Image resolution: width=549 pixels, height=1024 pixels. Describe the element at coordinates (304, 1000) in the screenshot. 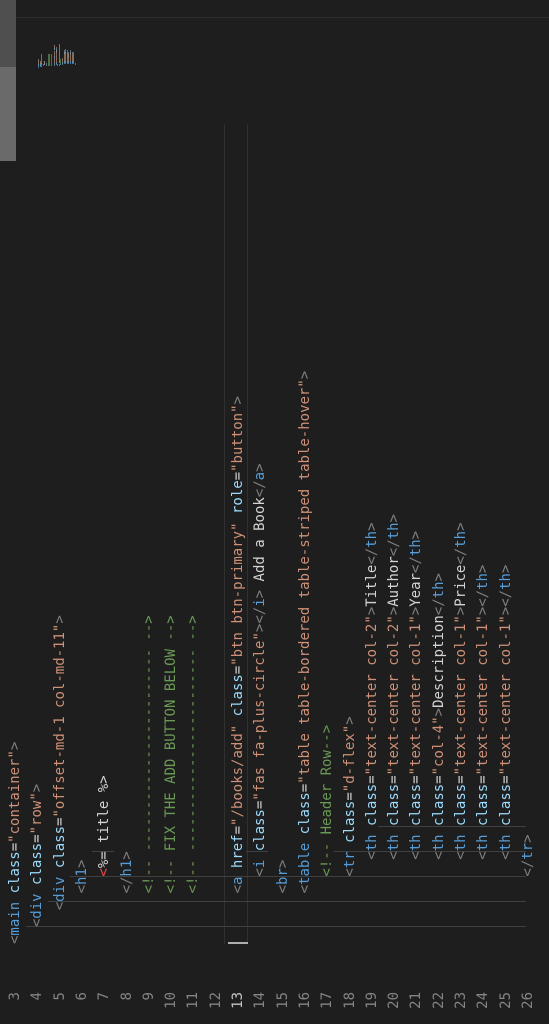

I see `line-number: 16` at that location.